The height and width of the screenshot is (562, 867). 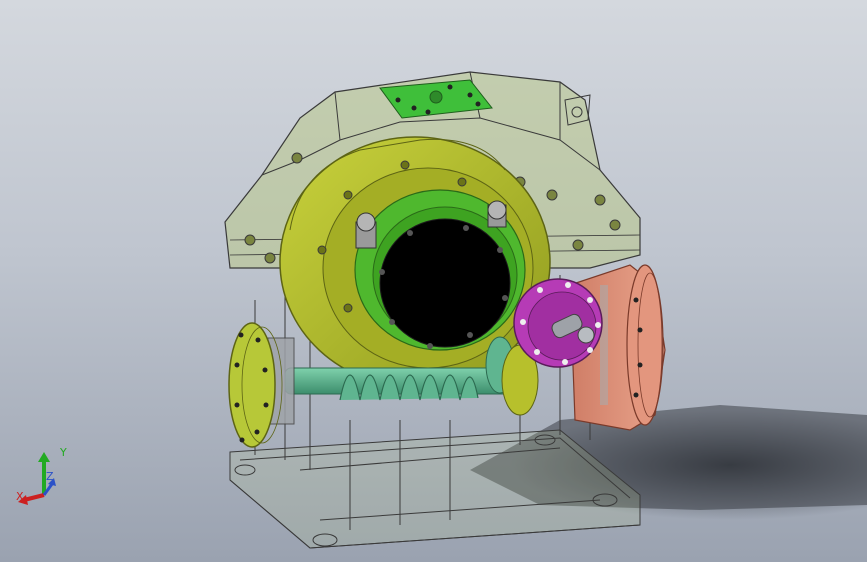 I want to click on y-axis-arrow, so click(x=44, y=457).